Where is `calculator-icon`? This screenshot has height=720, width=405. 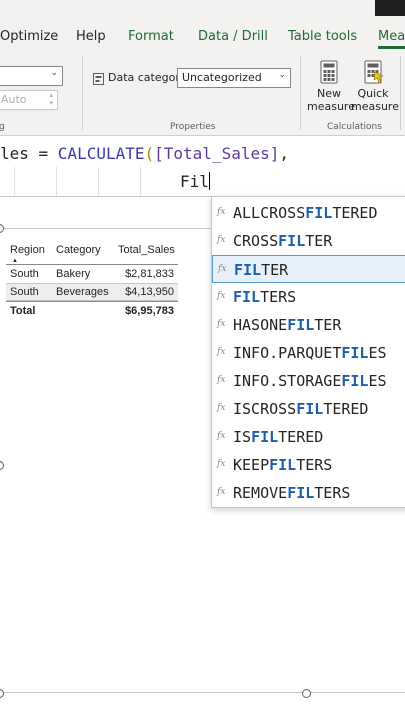
calculator-icon is located at coordinates (329, 72).